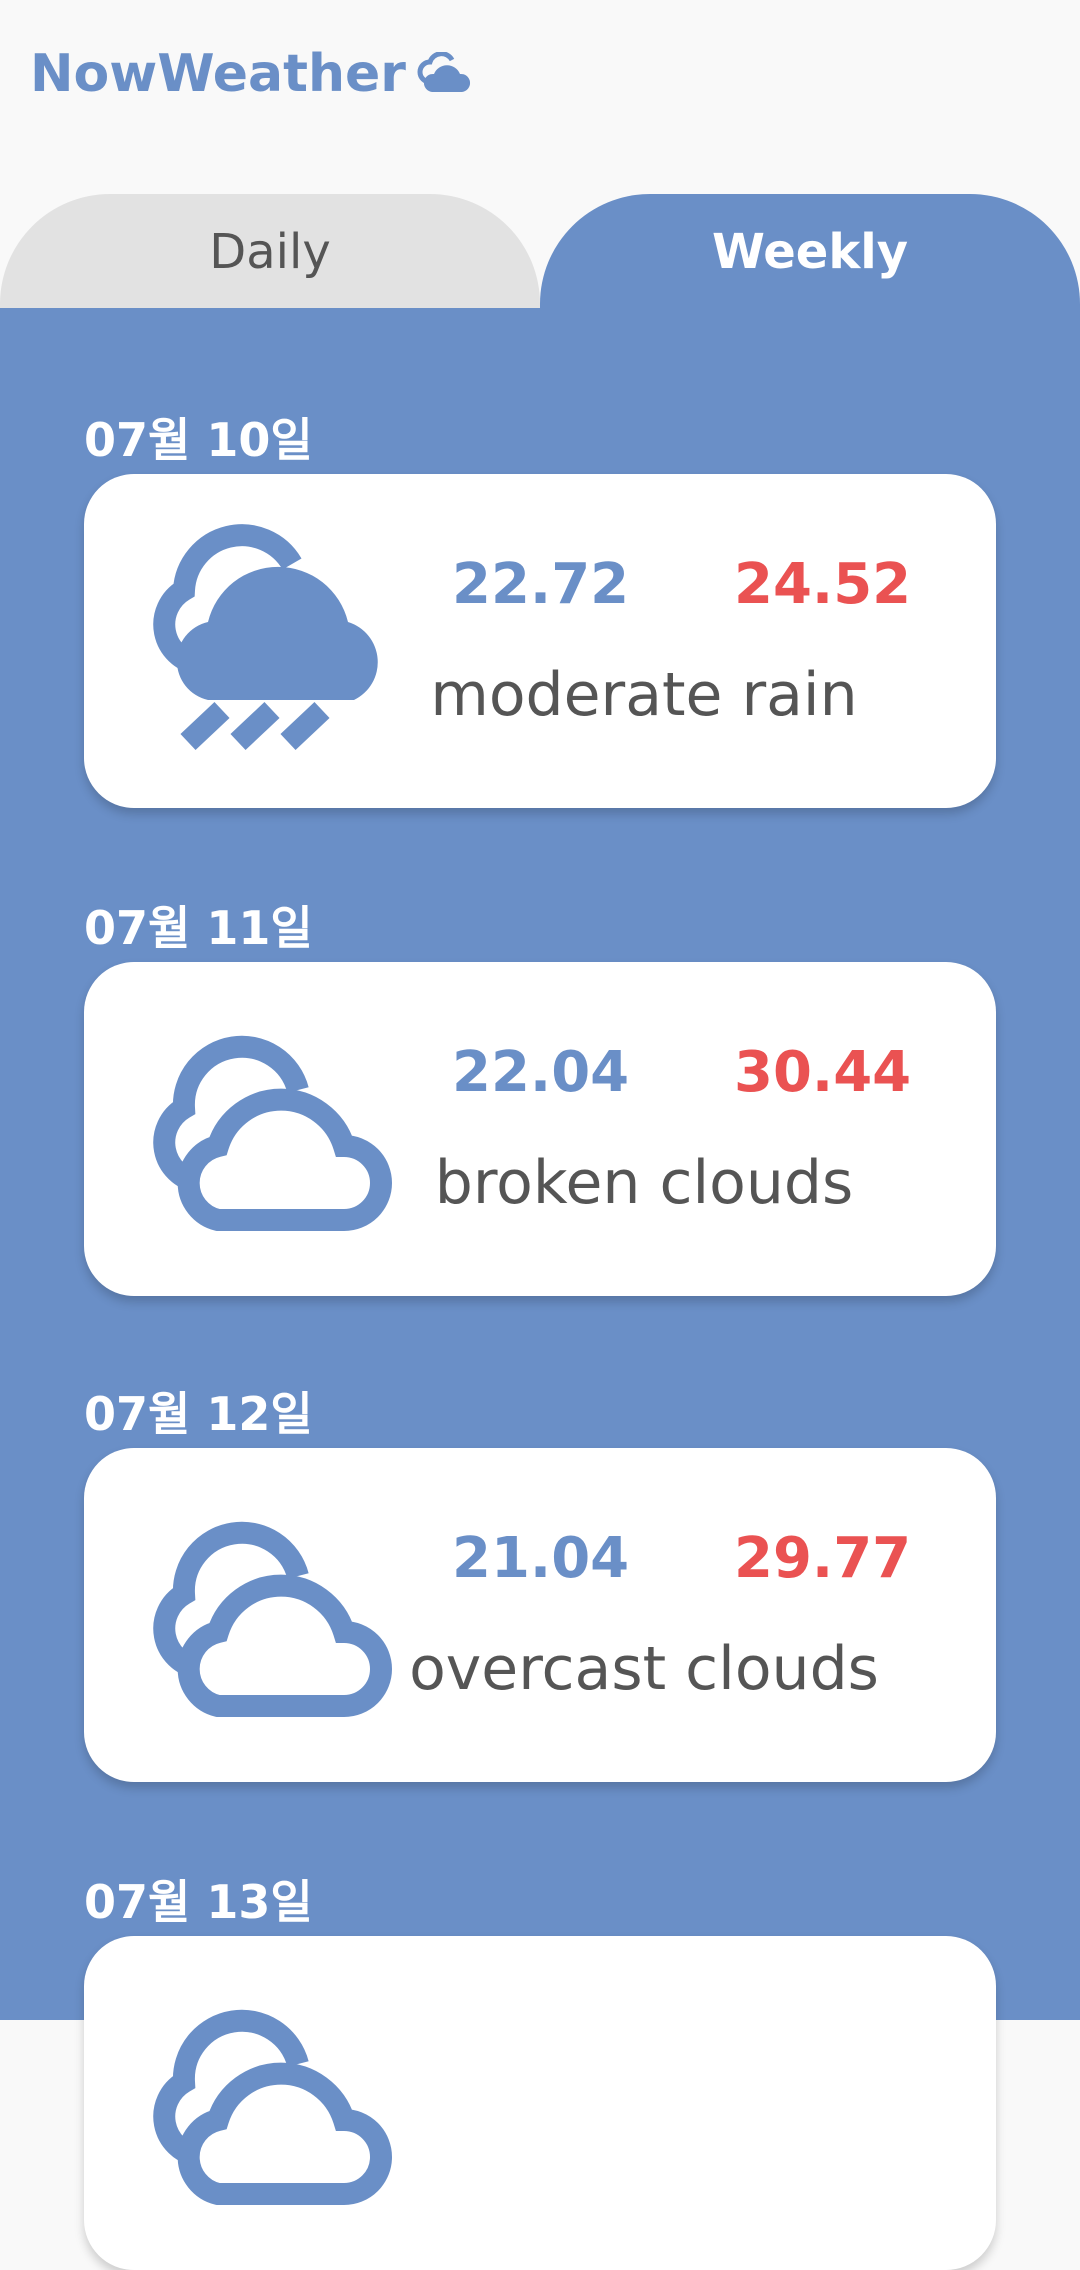  What do you see at coordinates (644, 1669) in the screenshot?
I see `weather-description: overcast clouds` at bounding box center [644, 1669].